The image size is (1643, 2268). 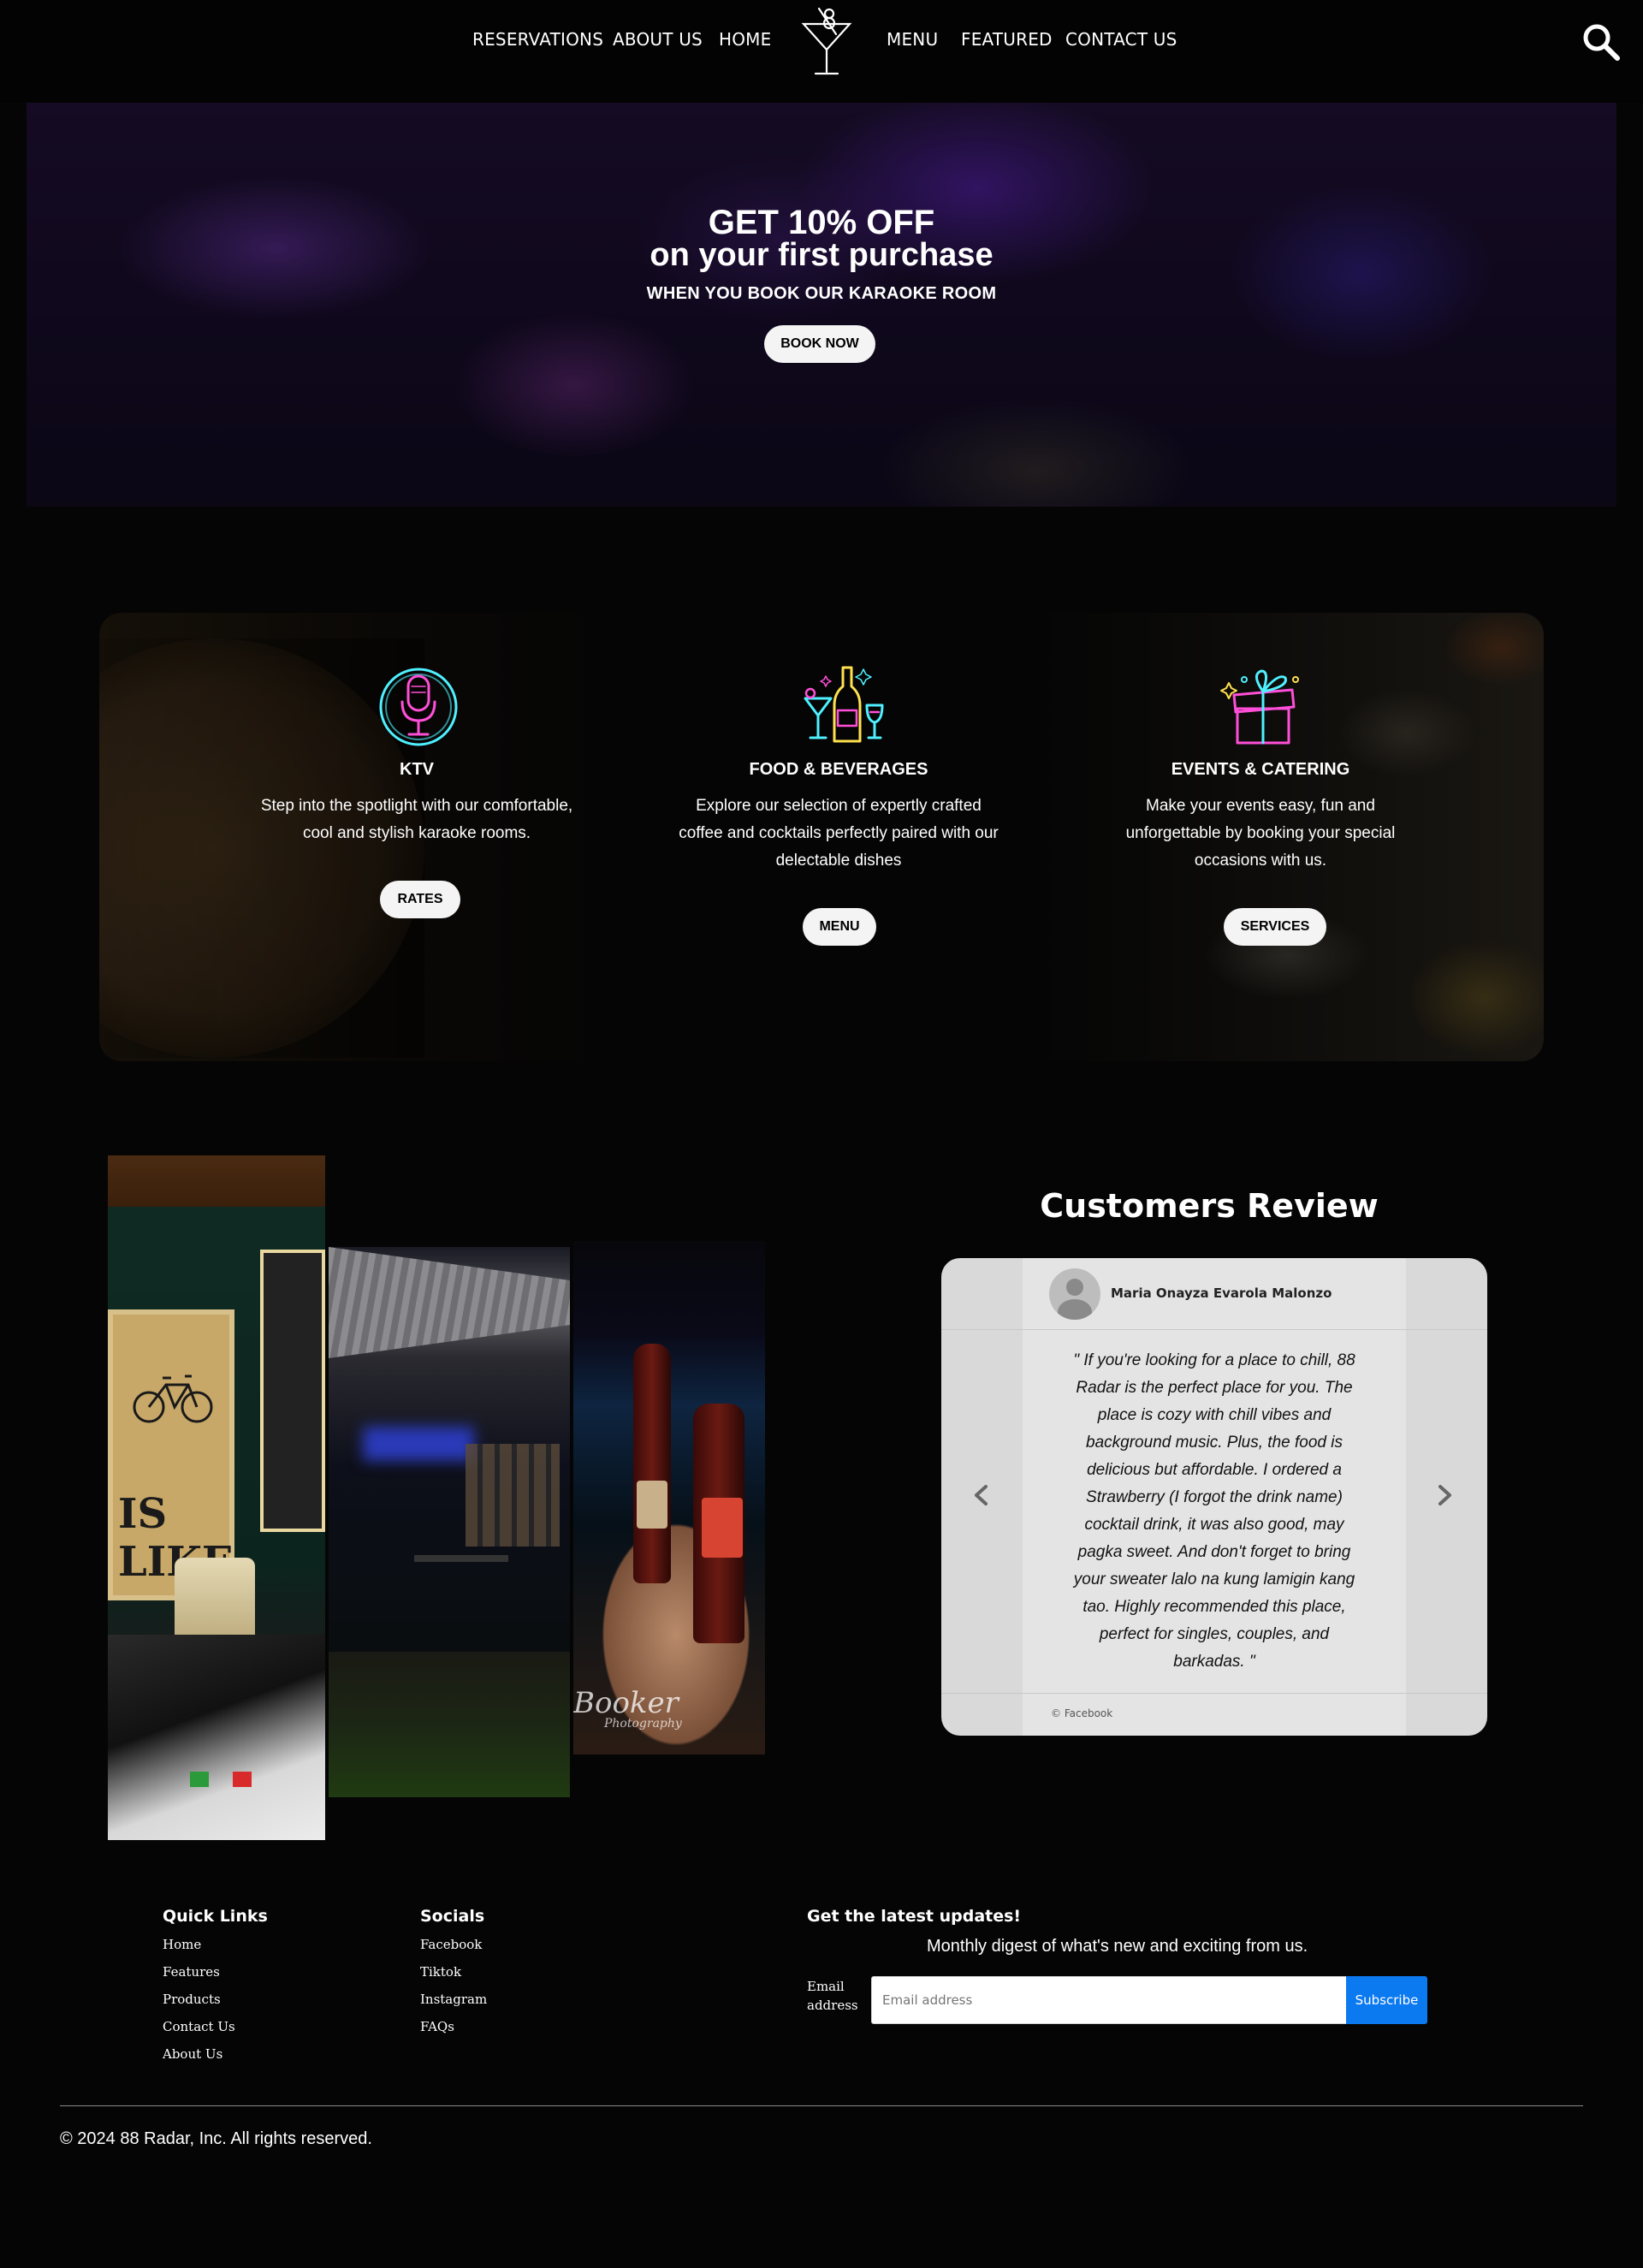 I want to click on gallery-photo-patio, so click(x=450, y=1522).